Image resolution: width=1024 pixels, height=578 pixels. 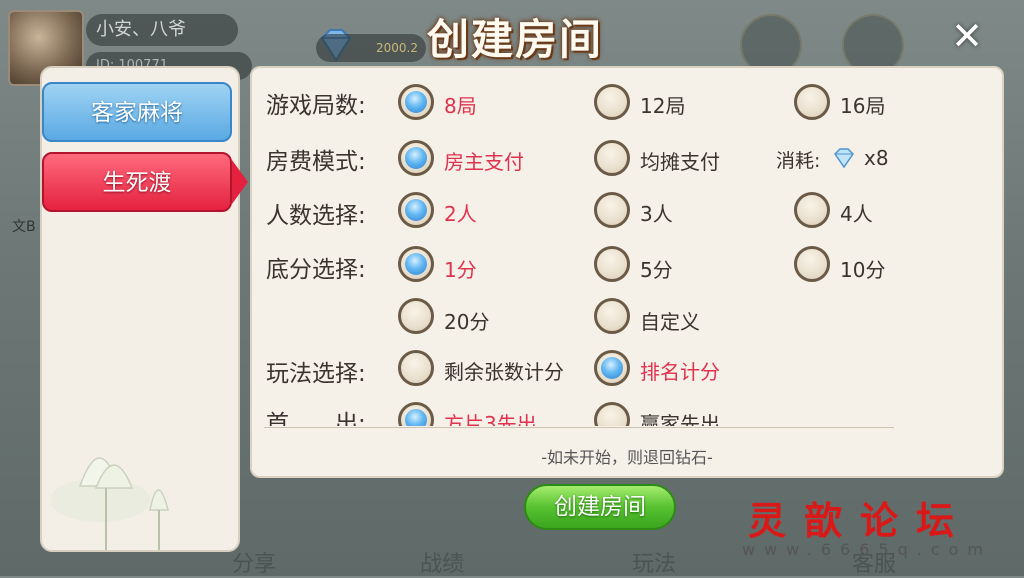 I want to click on play-radio-ranking, so click(x=612, y=368).